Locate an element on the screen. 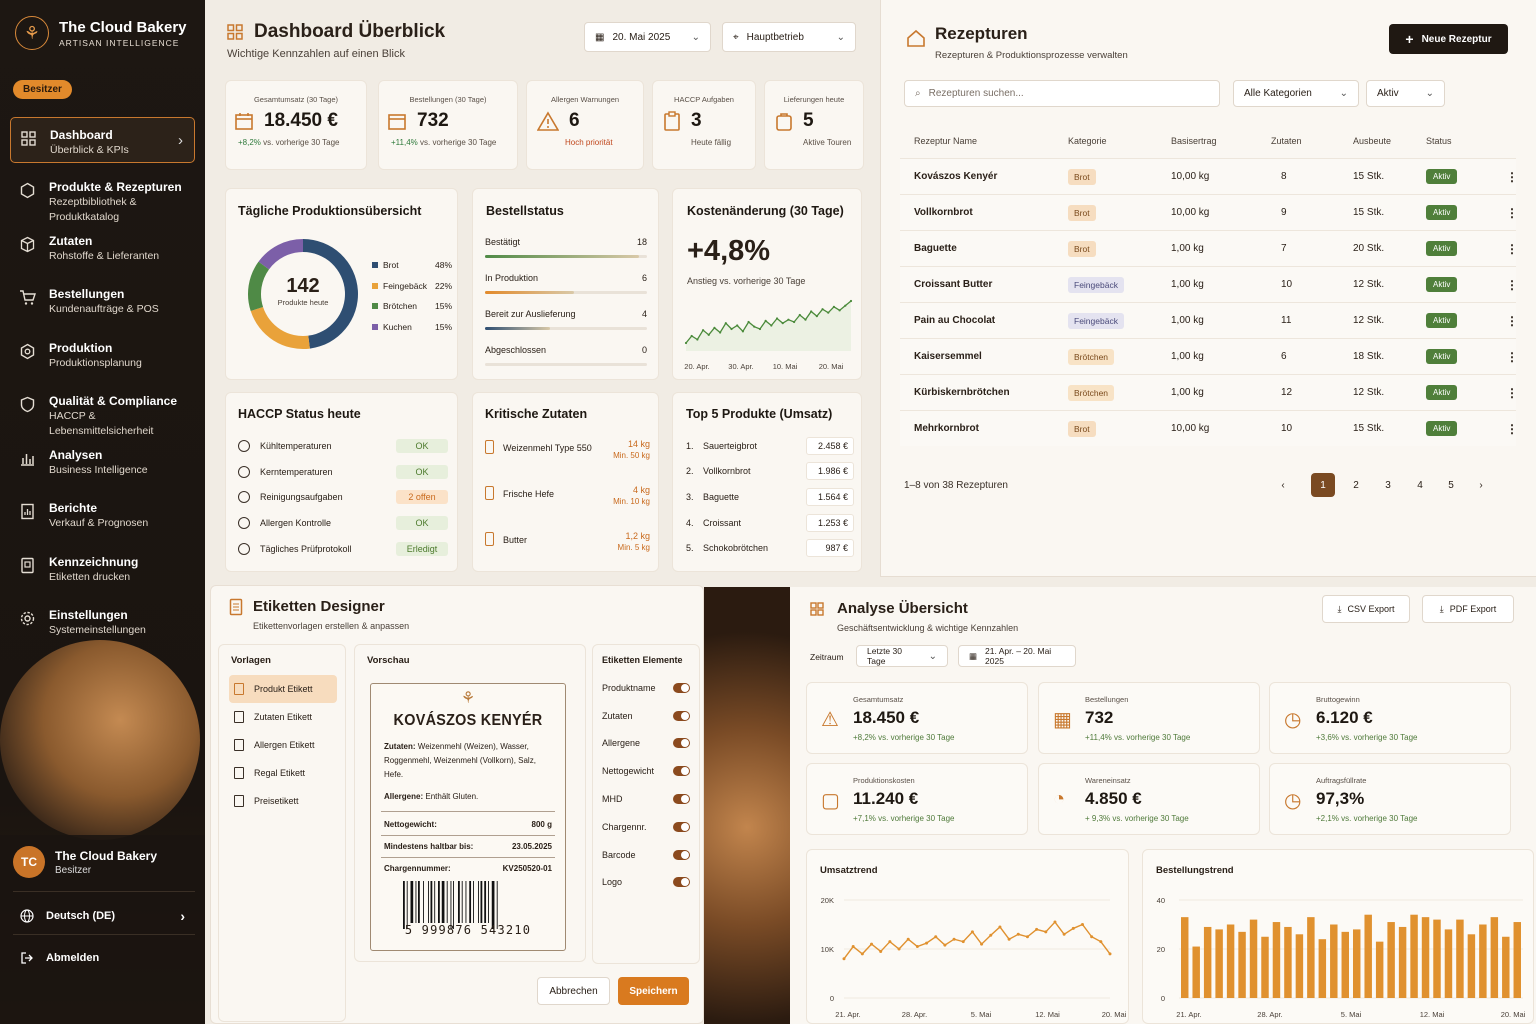 This screenshot has height=1024, width=1536. table-row: Baguette Brot 1,00 kg 7 20 Stk. Aktiv ⋮ is located at coordinates (1209, 248).